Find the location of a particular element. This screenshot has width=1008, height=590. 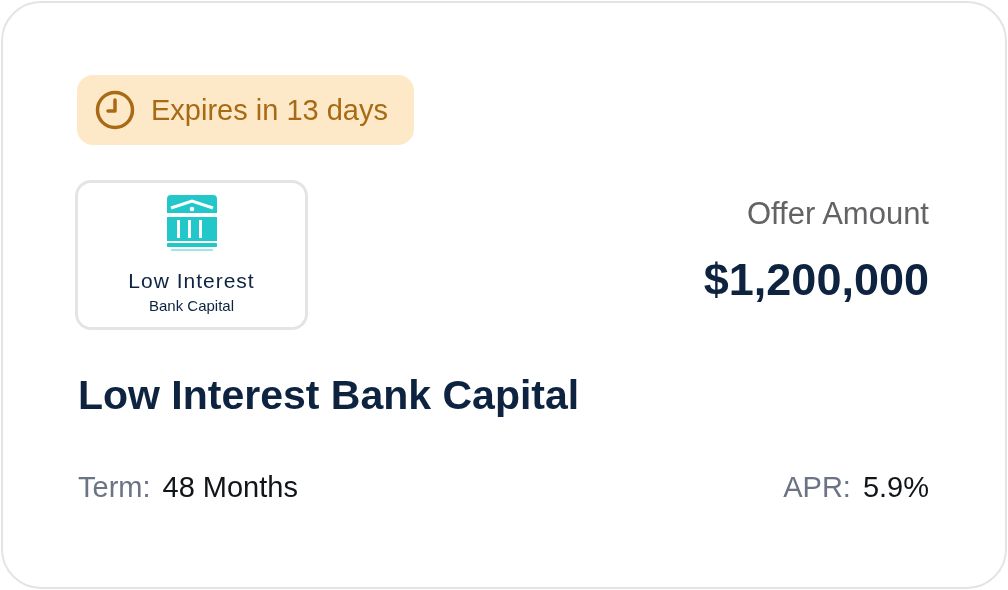

bank-icon is located at coordinates (191, 223).